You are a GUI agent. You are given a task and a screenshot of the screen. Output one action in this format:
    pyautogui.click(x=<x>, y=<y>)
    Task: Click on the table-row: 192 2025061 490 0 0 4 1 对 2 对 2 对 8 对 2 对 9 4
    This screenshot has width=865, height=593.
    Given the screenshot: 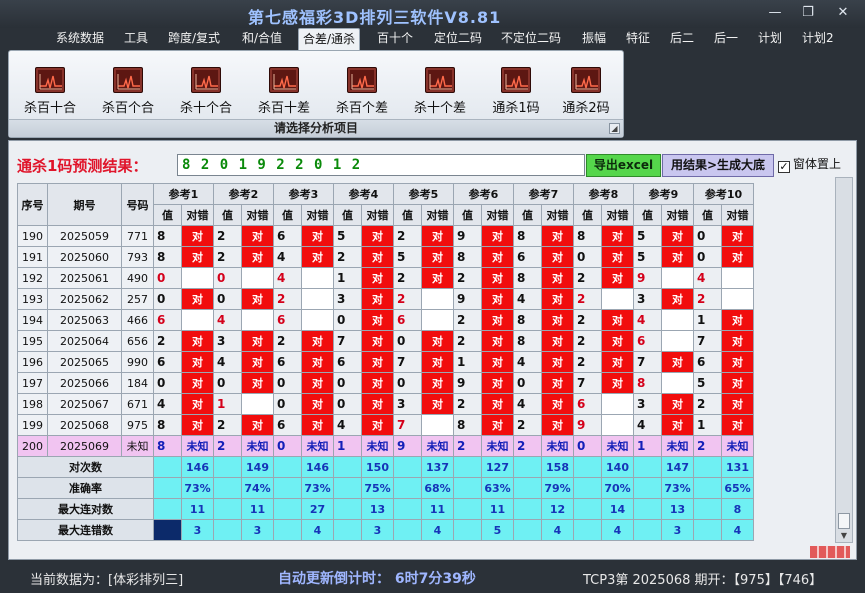 What is the action you would take?
    pyautogui.click(x=385, y=278)
    